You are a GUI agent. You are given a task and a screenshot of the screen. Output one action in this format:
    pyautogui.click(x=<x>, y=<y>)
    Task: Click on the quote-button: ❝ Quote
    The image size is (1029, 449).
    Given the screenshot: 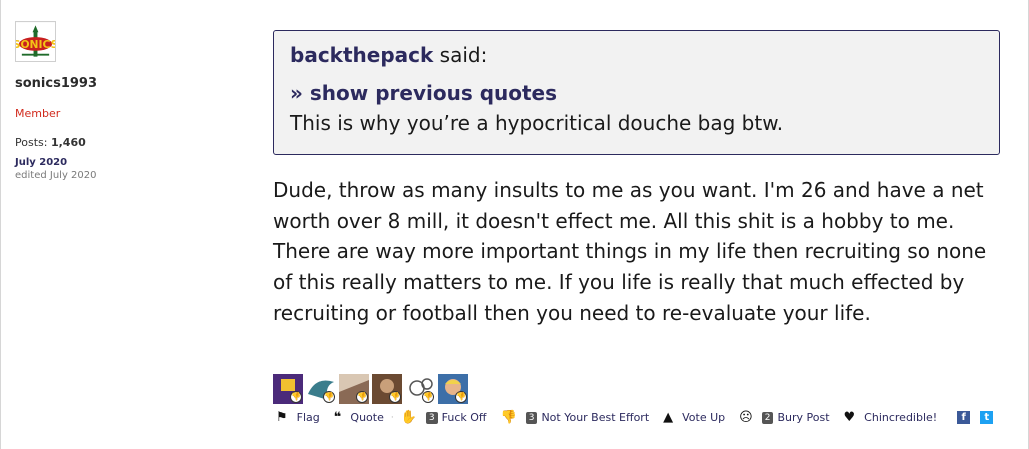 What is the action you would take?
    pyautogui.click(x=359, y=417)
    